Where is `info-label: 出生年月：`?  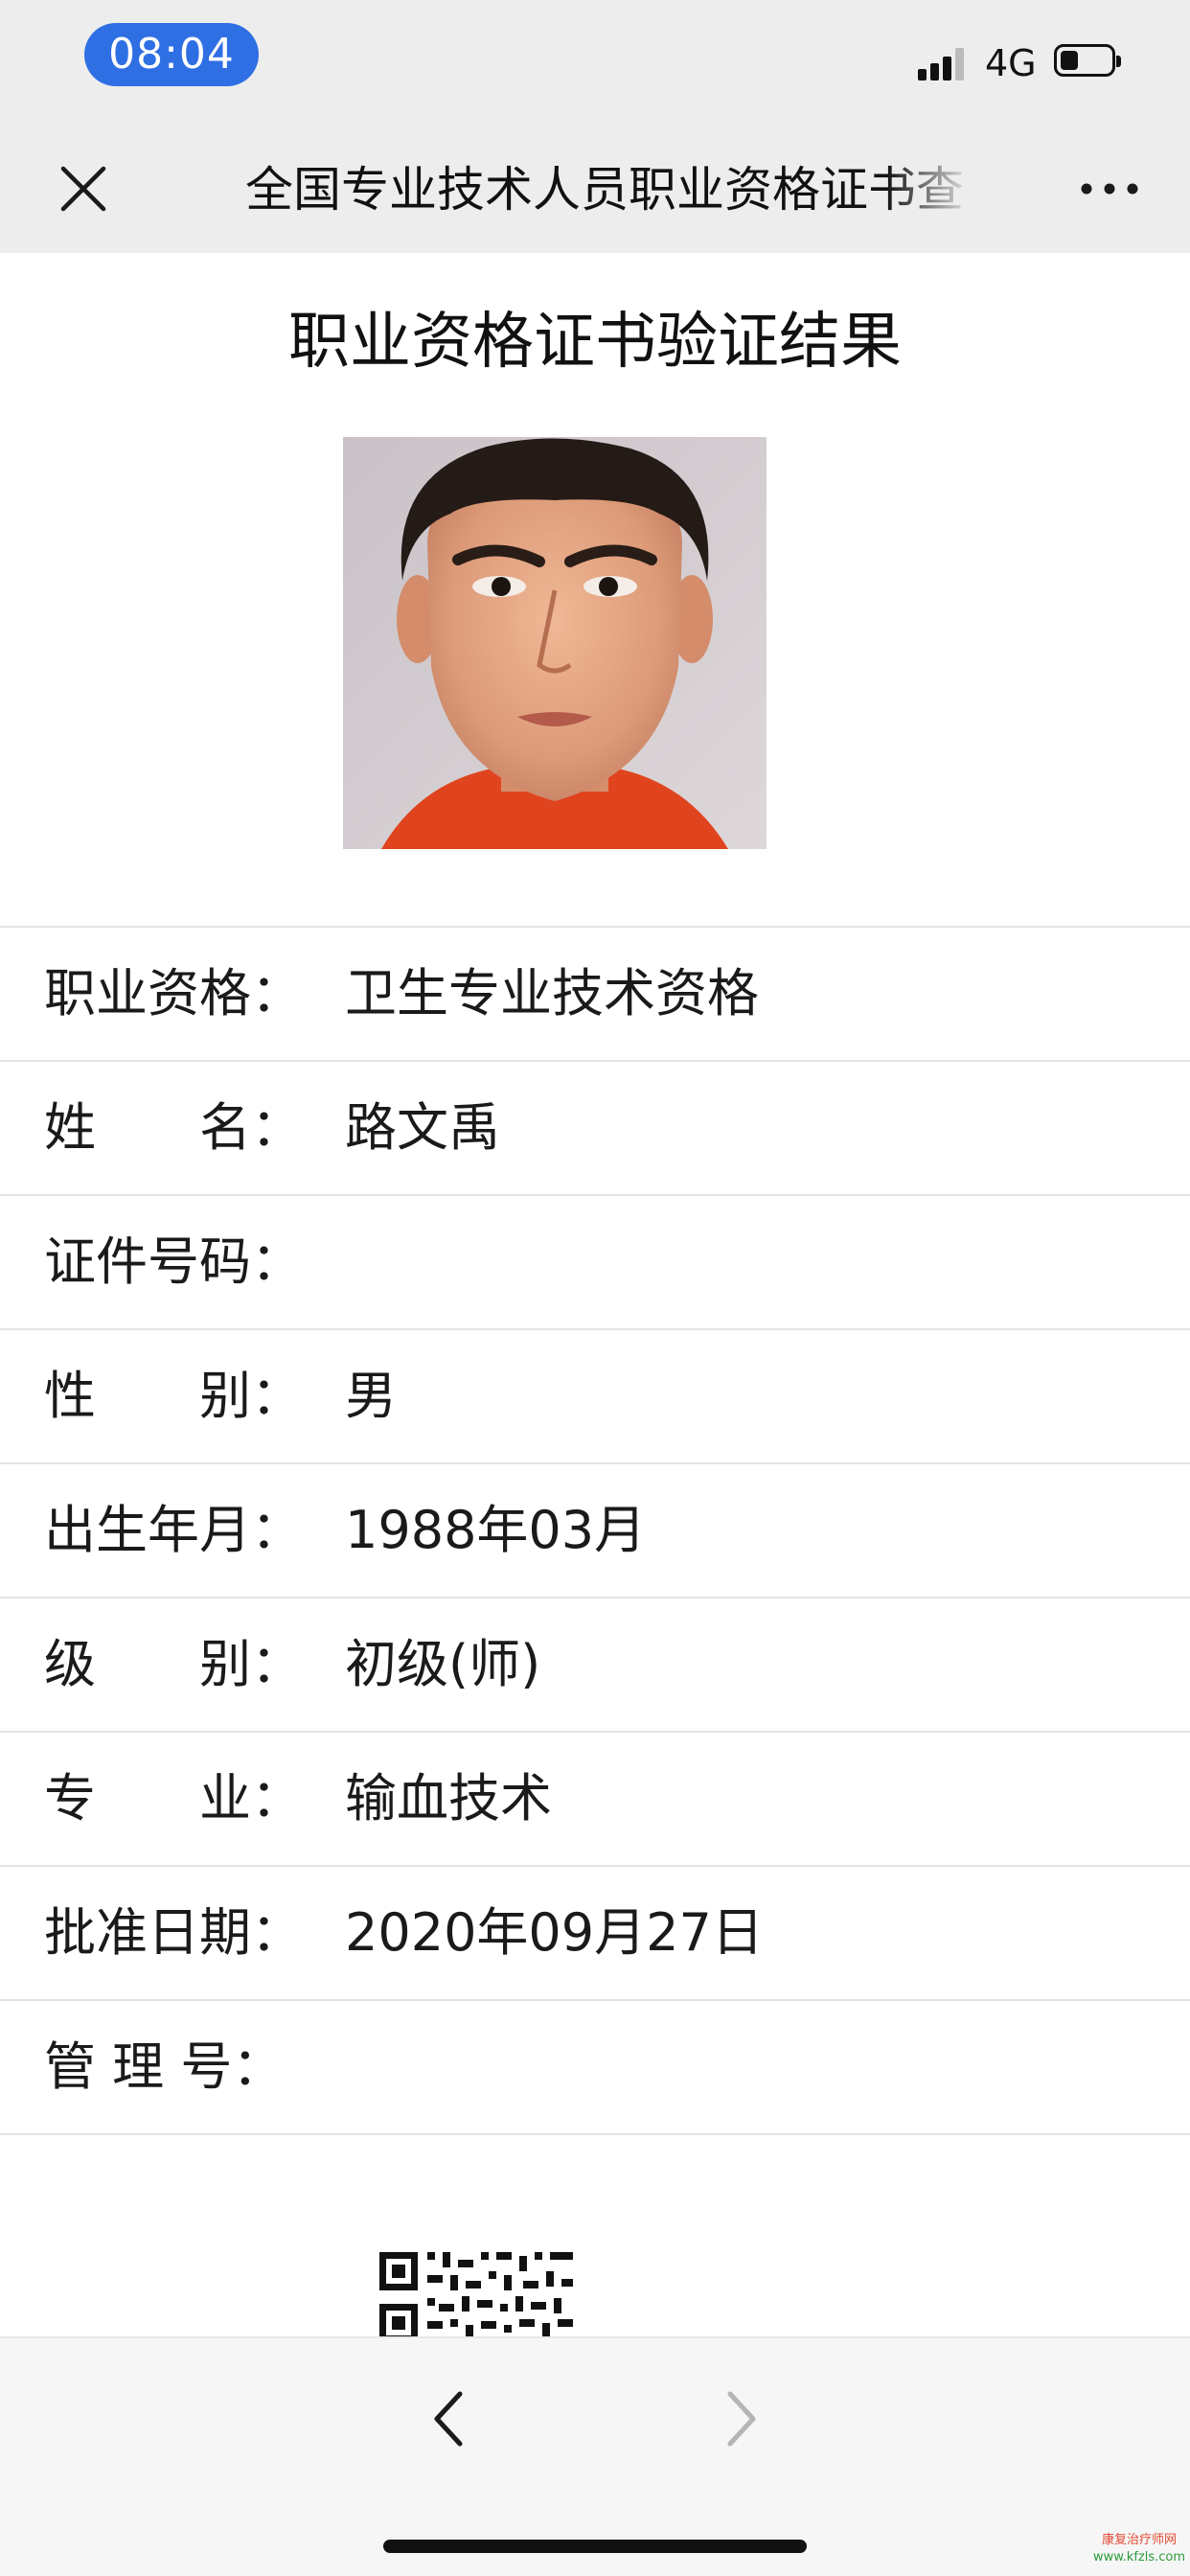 info-label: 出生年月： is located at coordinates (174, 1530).